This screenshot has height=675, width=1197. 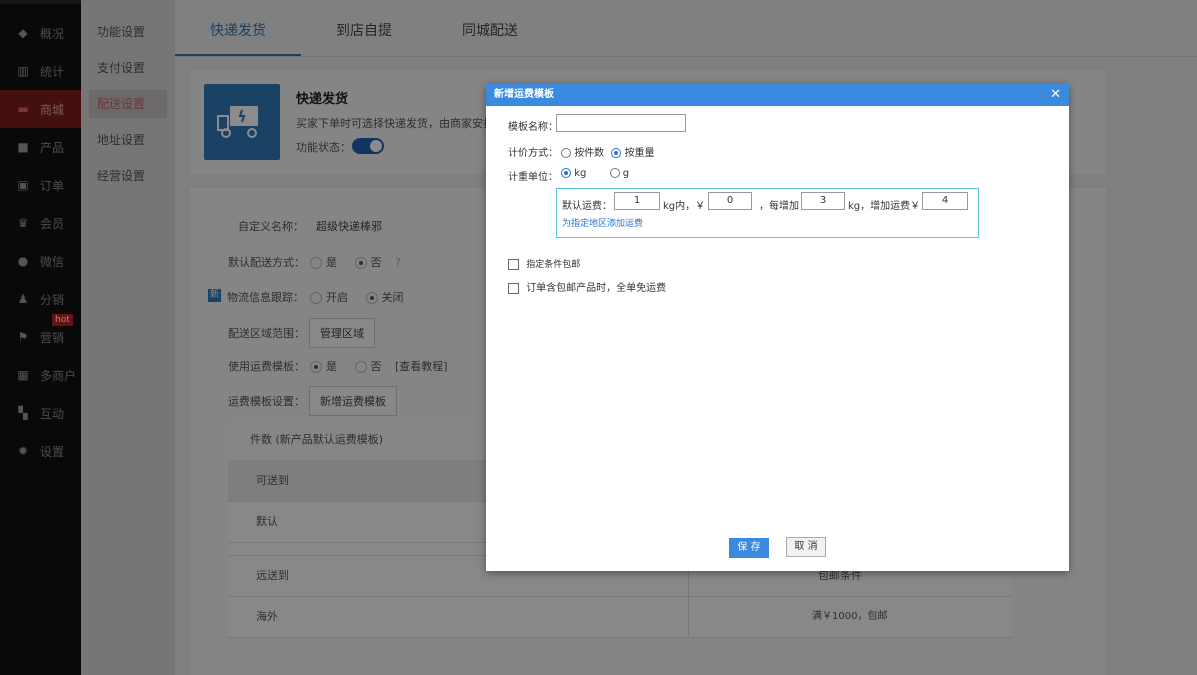 What do you see at coordinates (533, 153) in the screenshot?
I see `pricing-label: 计价方式：` at bounding box center [533, 153].